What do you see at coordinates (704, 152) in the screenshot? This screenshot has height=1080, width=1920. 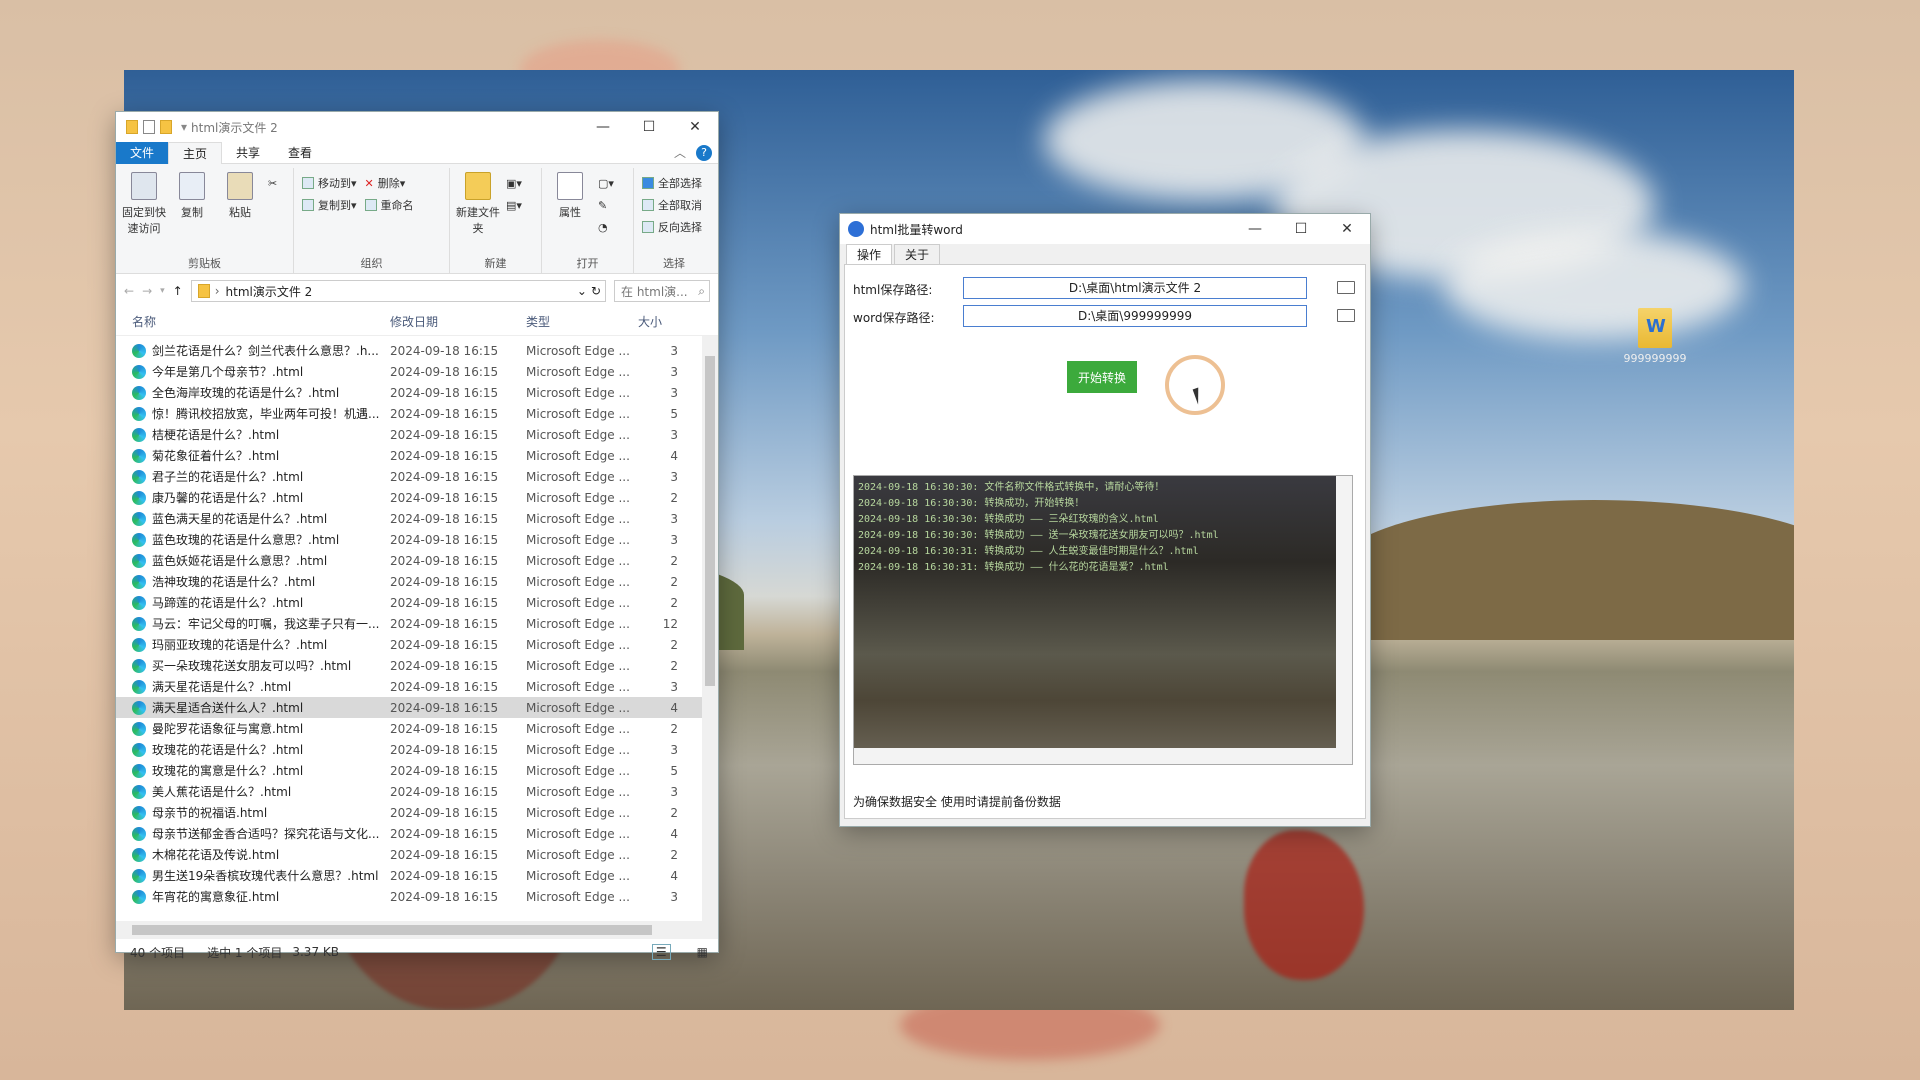 I see `help-icon: ?` at bounding box center [704, 152].